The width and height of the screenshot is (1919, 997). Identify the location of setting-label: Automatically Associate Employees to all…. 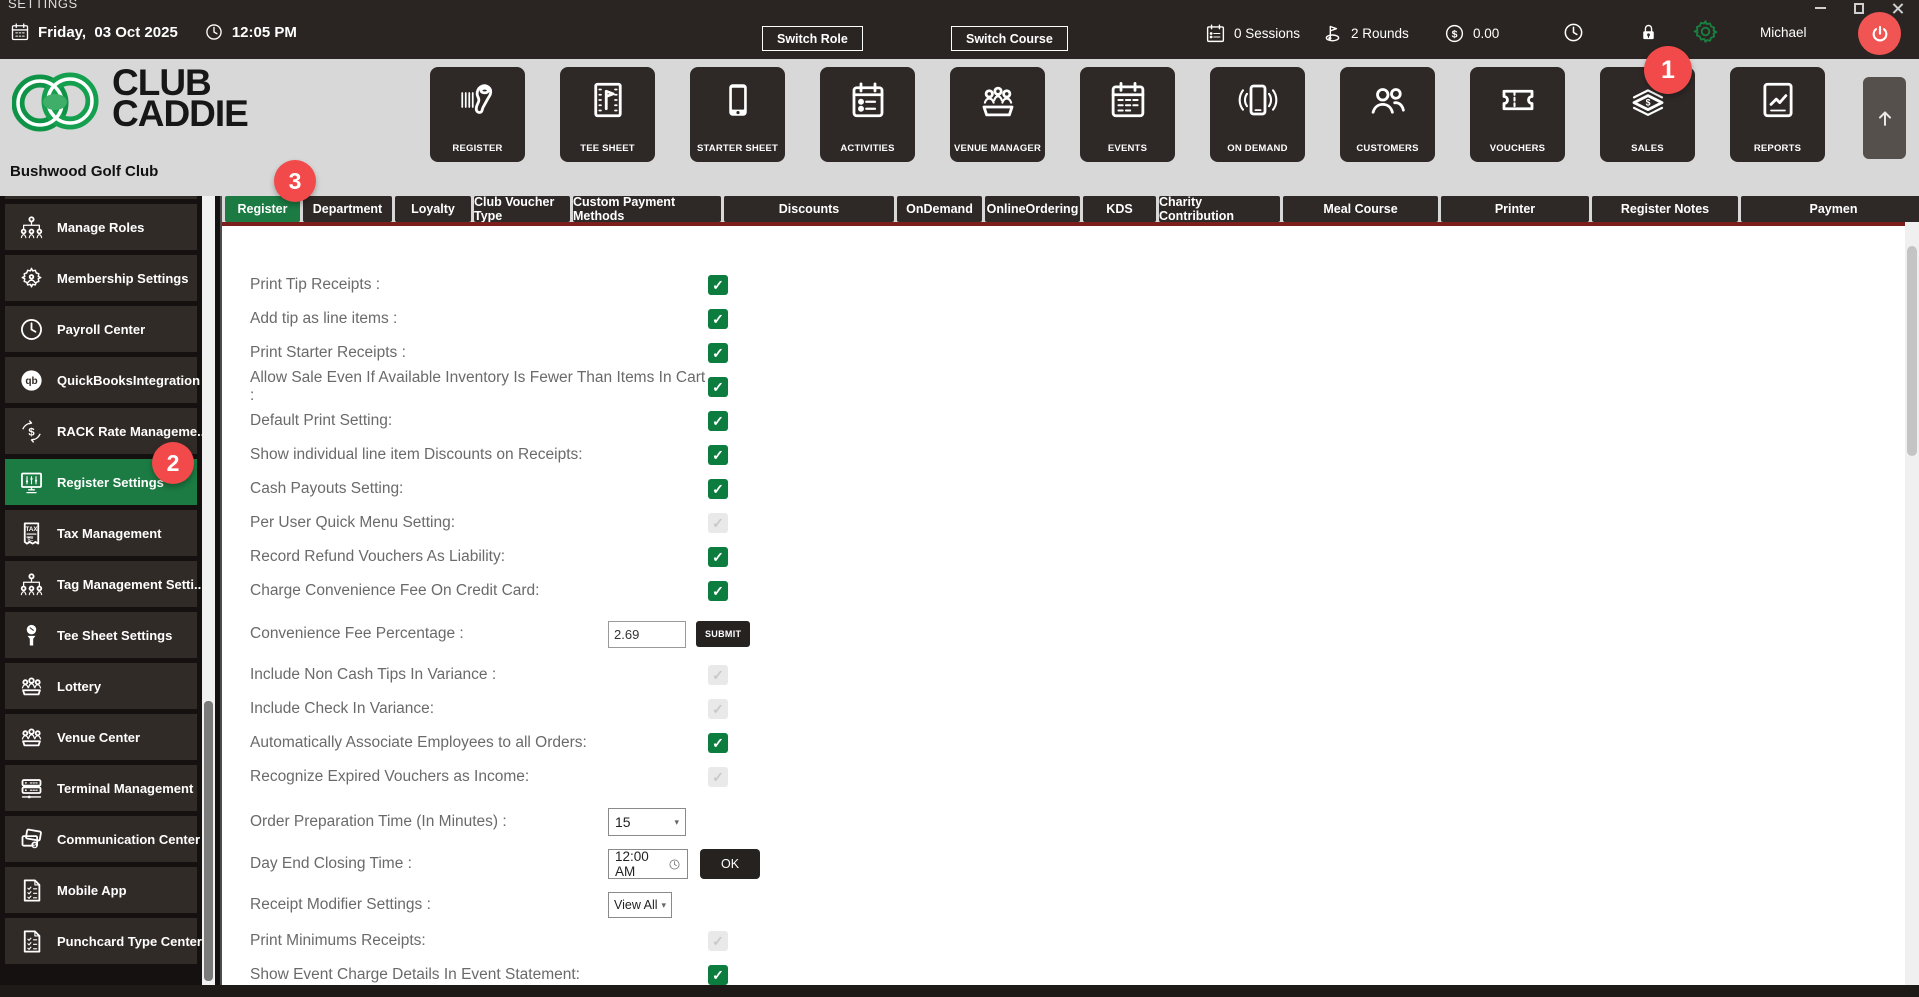
(418, 742).